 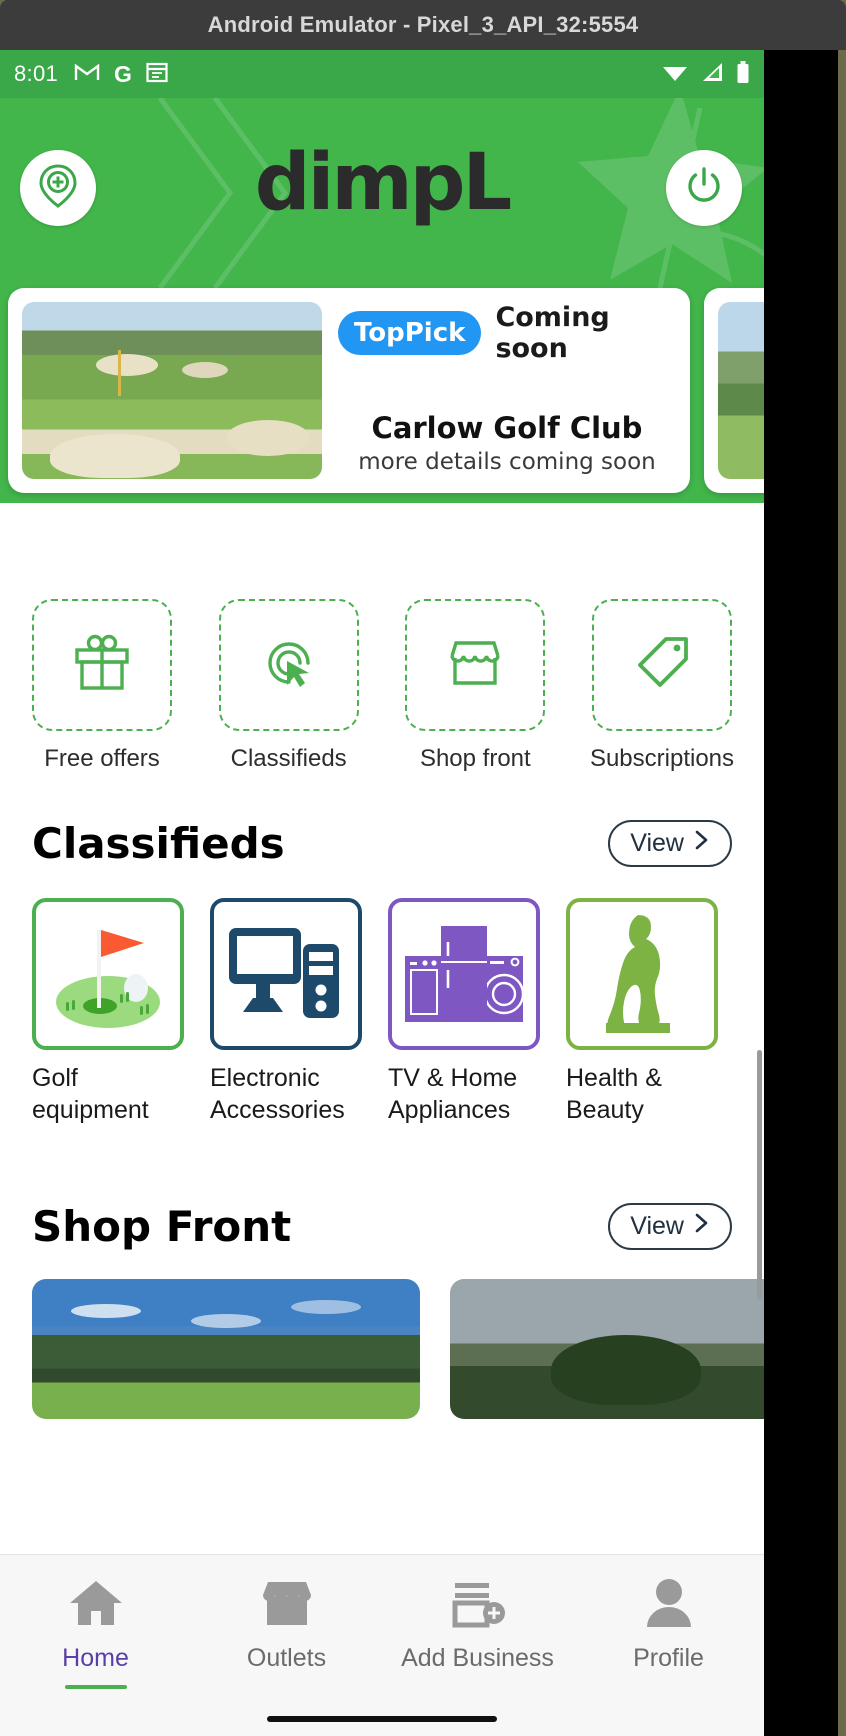 I want to click on toppick-header-row: TopPick Coming soon, so click(x=507, y=333).